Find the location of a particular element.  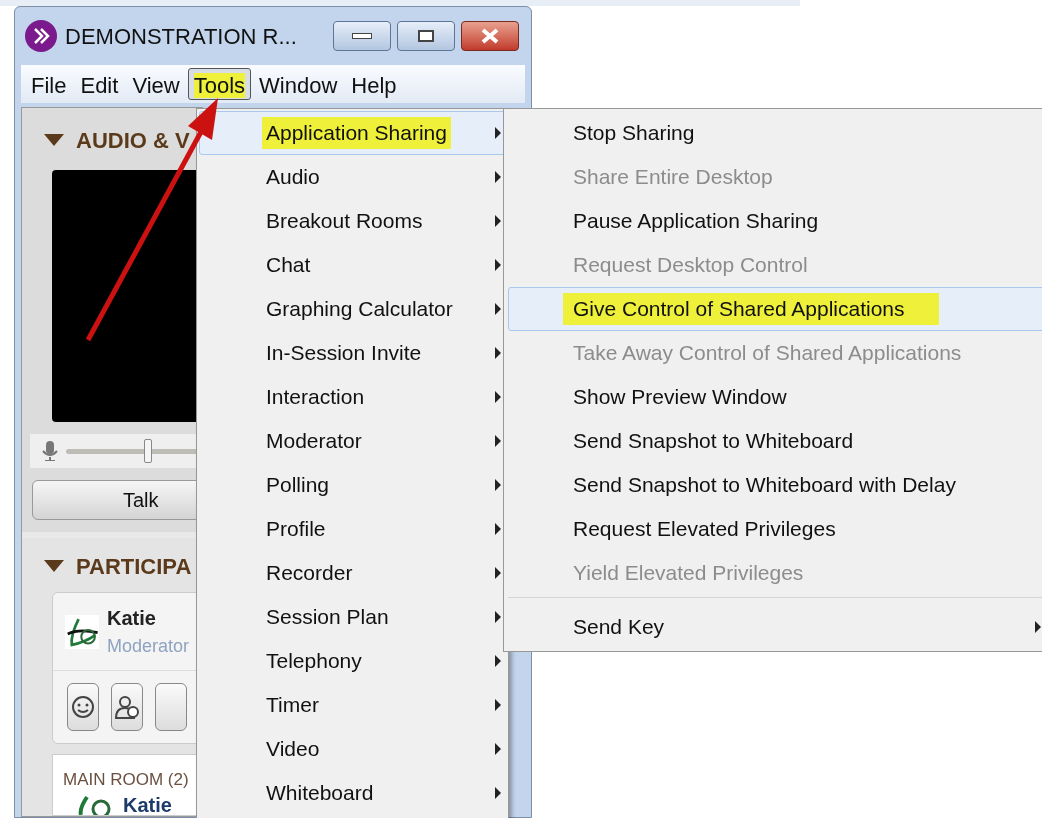

menu-item: Moderator is located at coordinates (352, 441).